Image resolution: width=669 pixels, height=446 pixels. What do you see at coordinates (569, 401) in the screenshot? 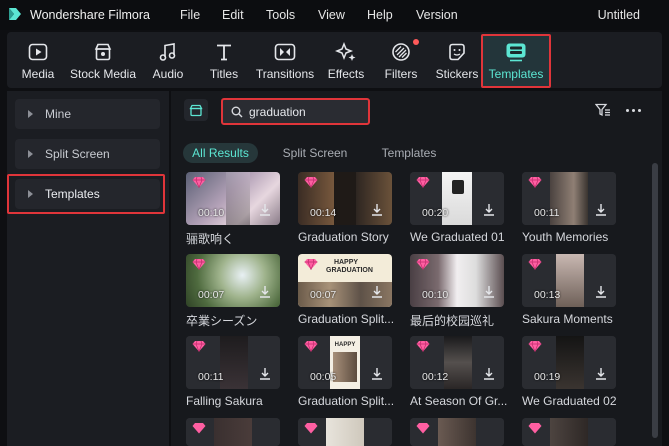
I see `template-title: We Graduated 02` at bounding box center [569, 401].